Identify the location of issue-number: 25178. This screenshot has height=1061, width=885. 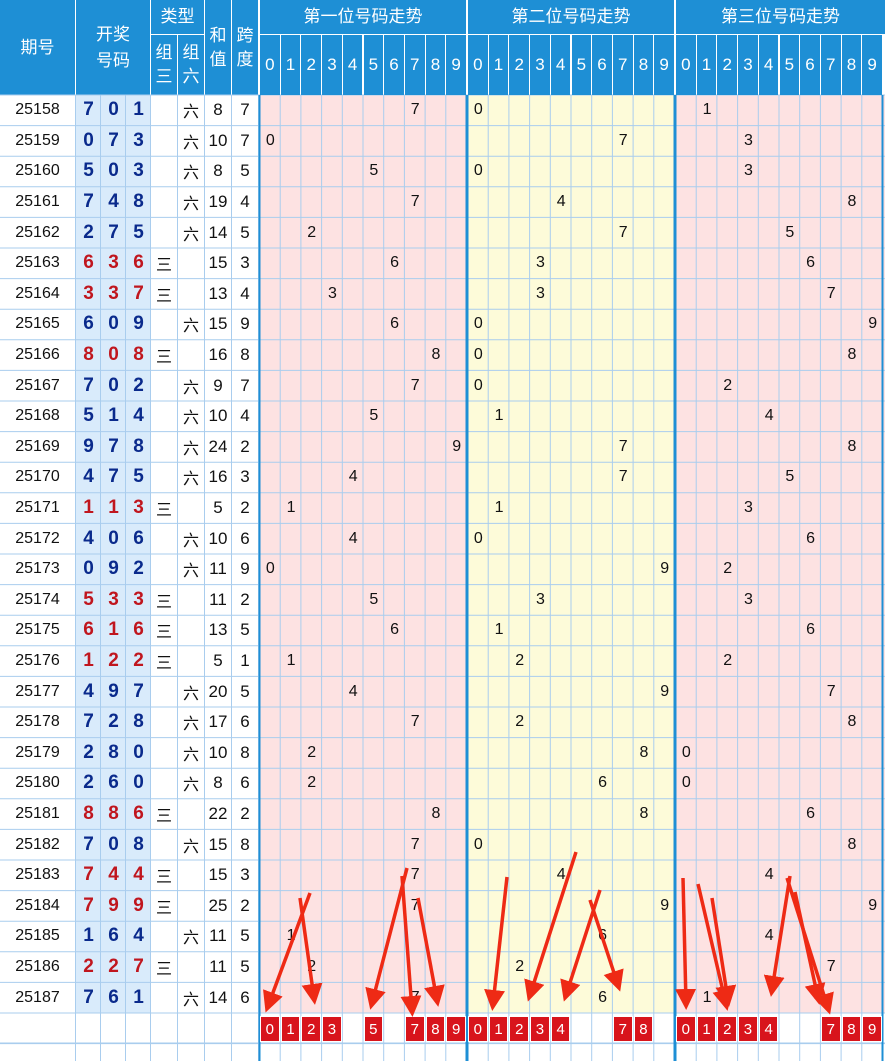
(37, 722).